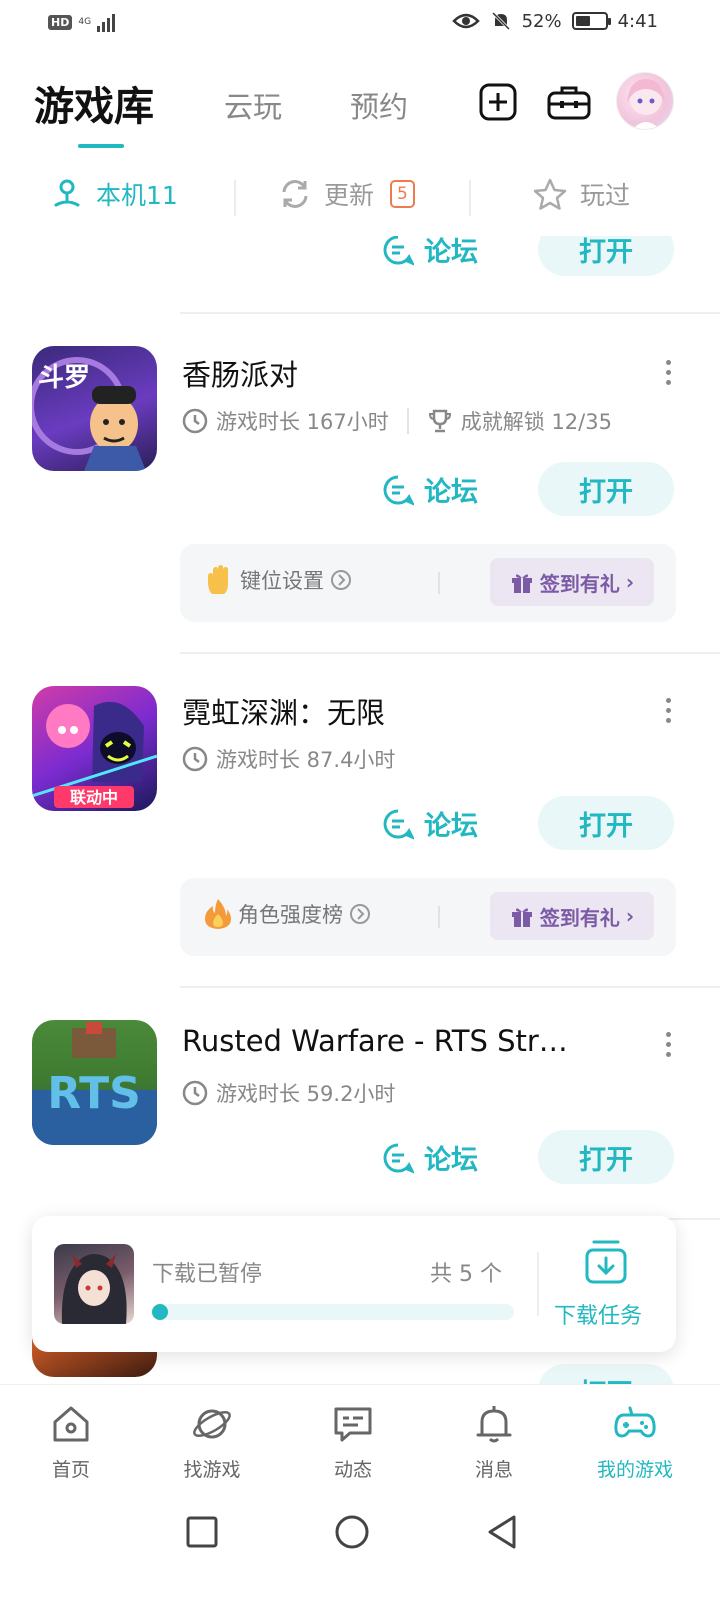 Image resolution: width=720 pixels, height=1600 pixels. What do you see at coordinates (354, 1284) in the screenshot?
I see `download-panel: 下载已暂停 共 5 个 下载任务` at bounding box center [354, 1284].